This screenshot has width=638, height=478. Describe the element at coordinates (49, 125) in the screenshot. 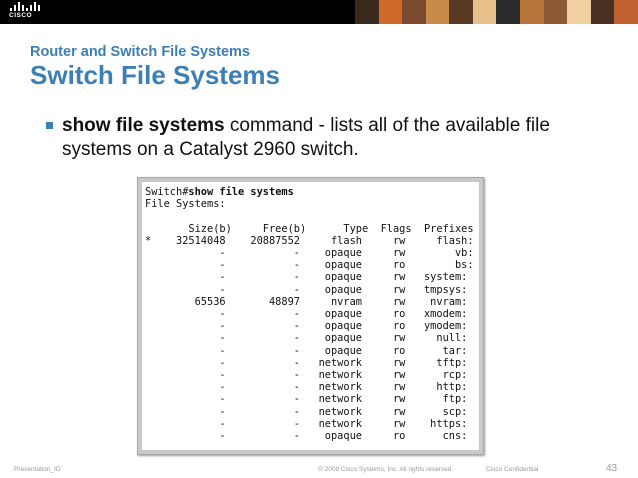

I see `bullet-square-icon` at that location.